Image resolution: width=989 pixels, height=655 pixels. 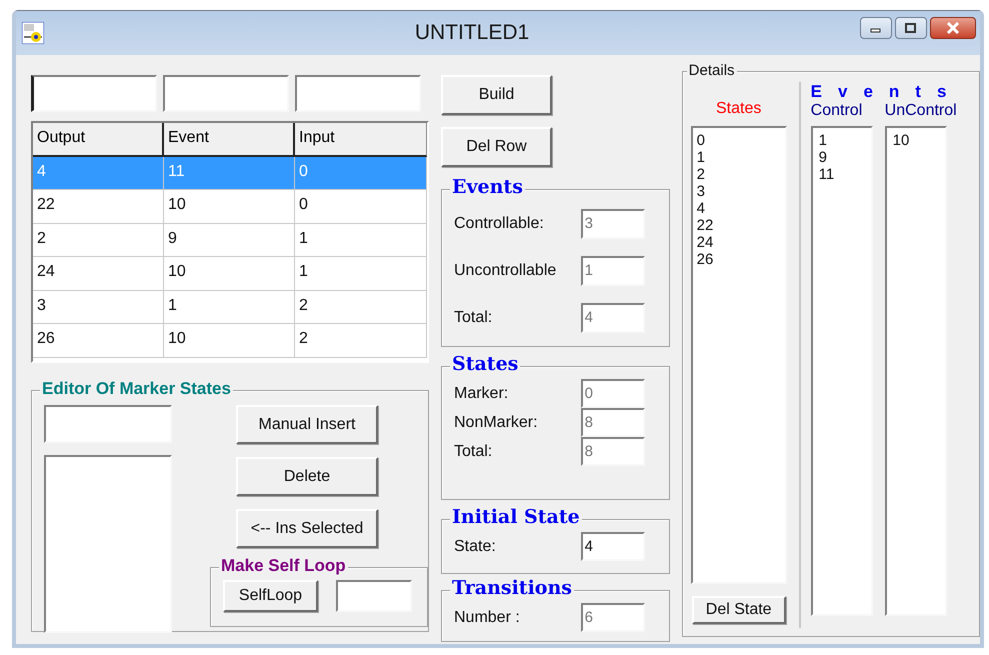 What do you see at coordinates (98, 273) in the screenshot?
I see `table-cell: 24` at bounding box center [98, 273].